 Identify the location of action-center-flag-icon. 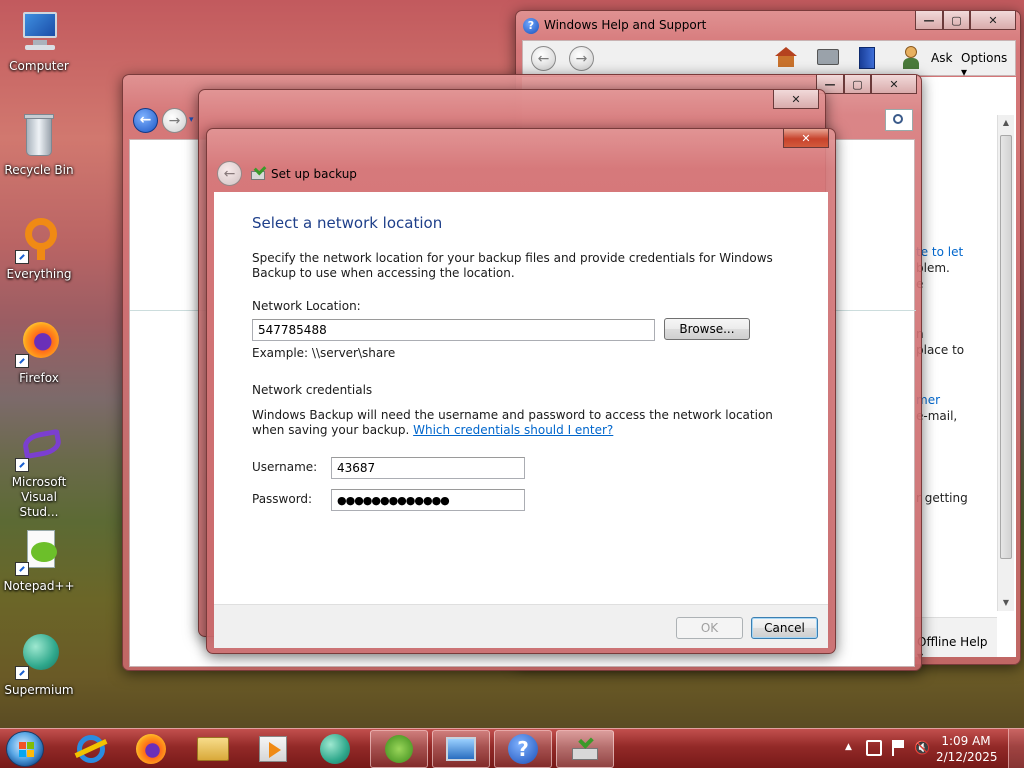
(899, 748).